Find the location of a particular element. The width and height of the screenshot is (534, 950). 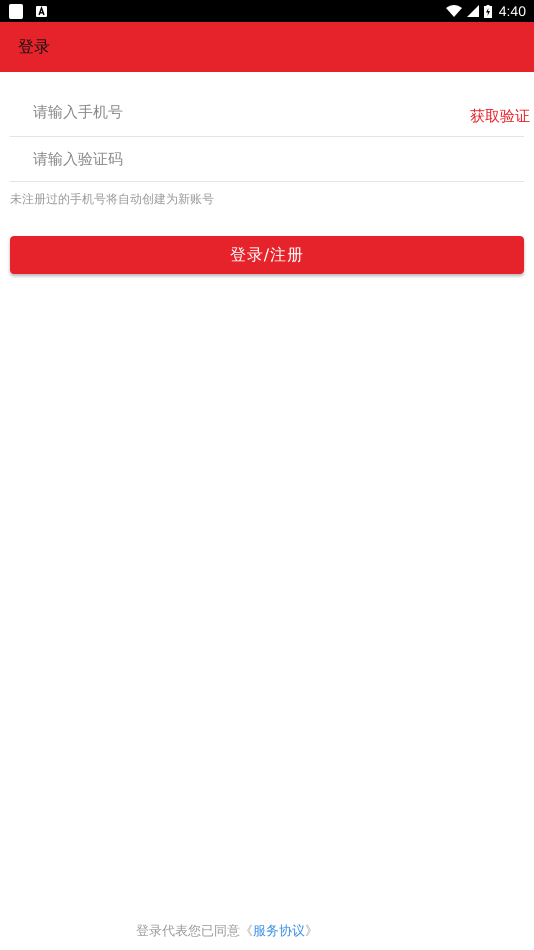

login-register-button: 登录/注册 is located at coordinates (267, 255).